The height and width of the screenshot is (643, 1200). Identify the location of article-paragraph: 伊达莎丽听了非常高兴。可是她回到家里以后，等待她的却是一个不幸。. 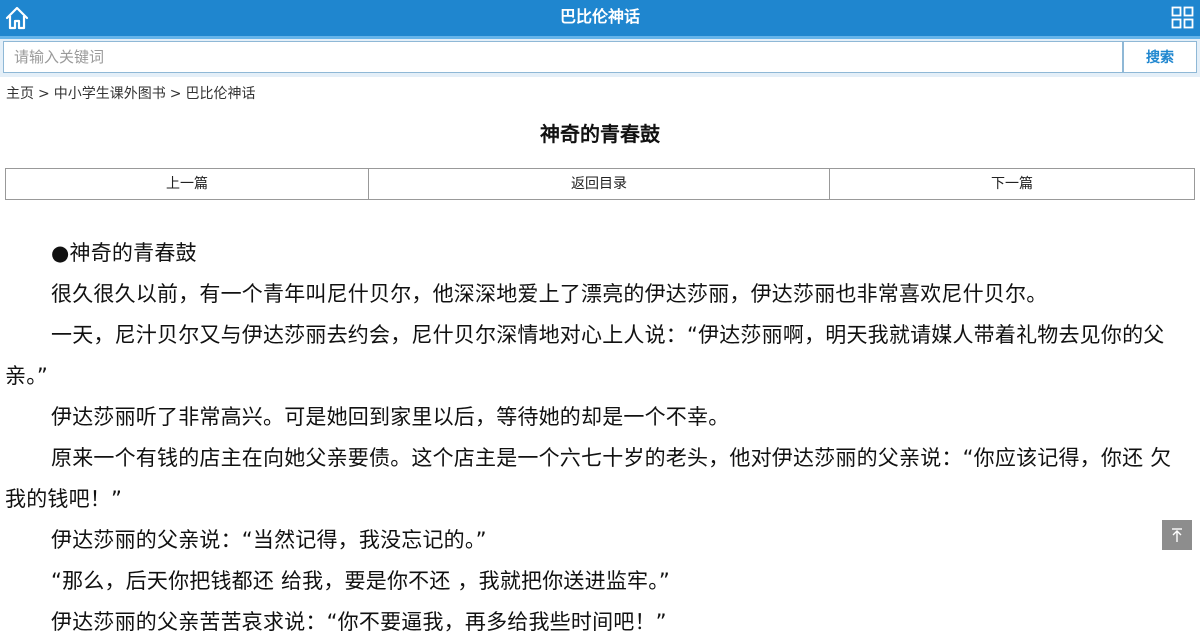
(390, 417).